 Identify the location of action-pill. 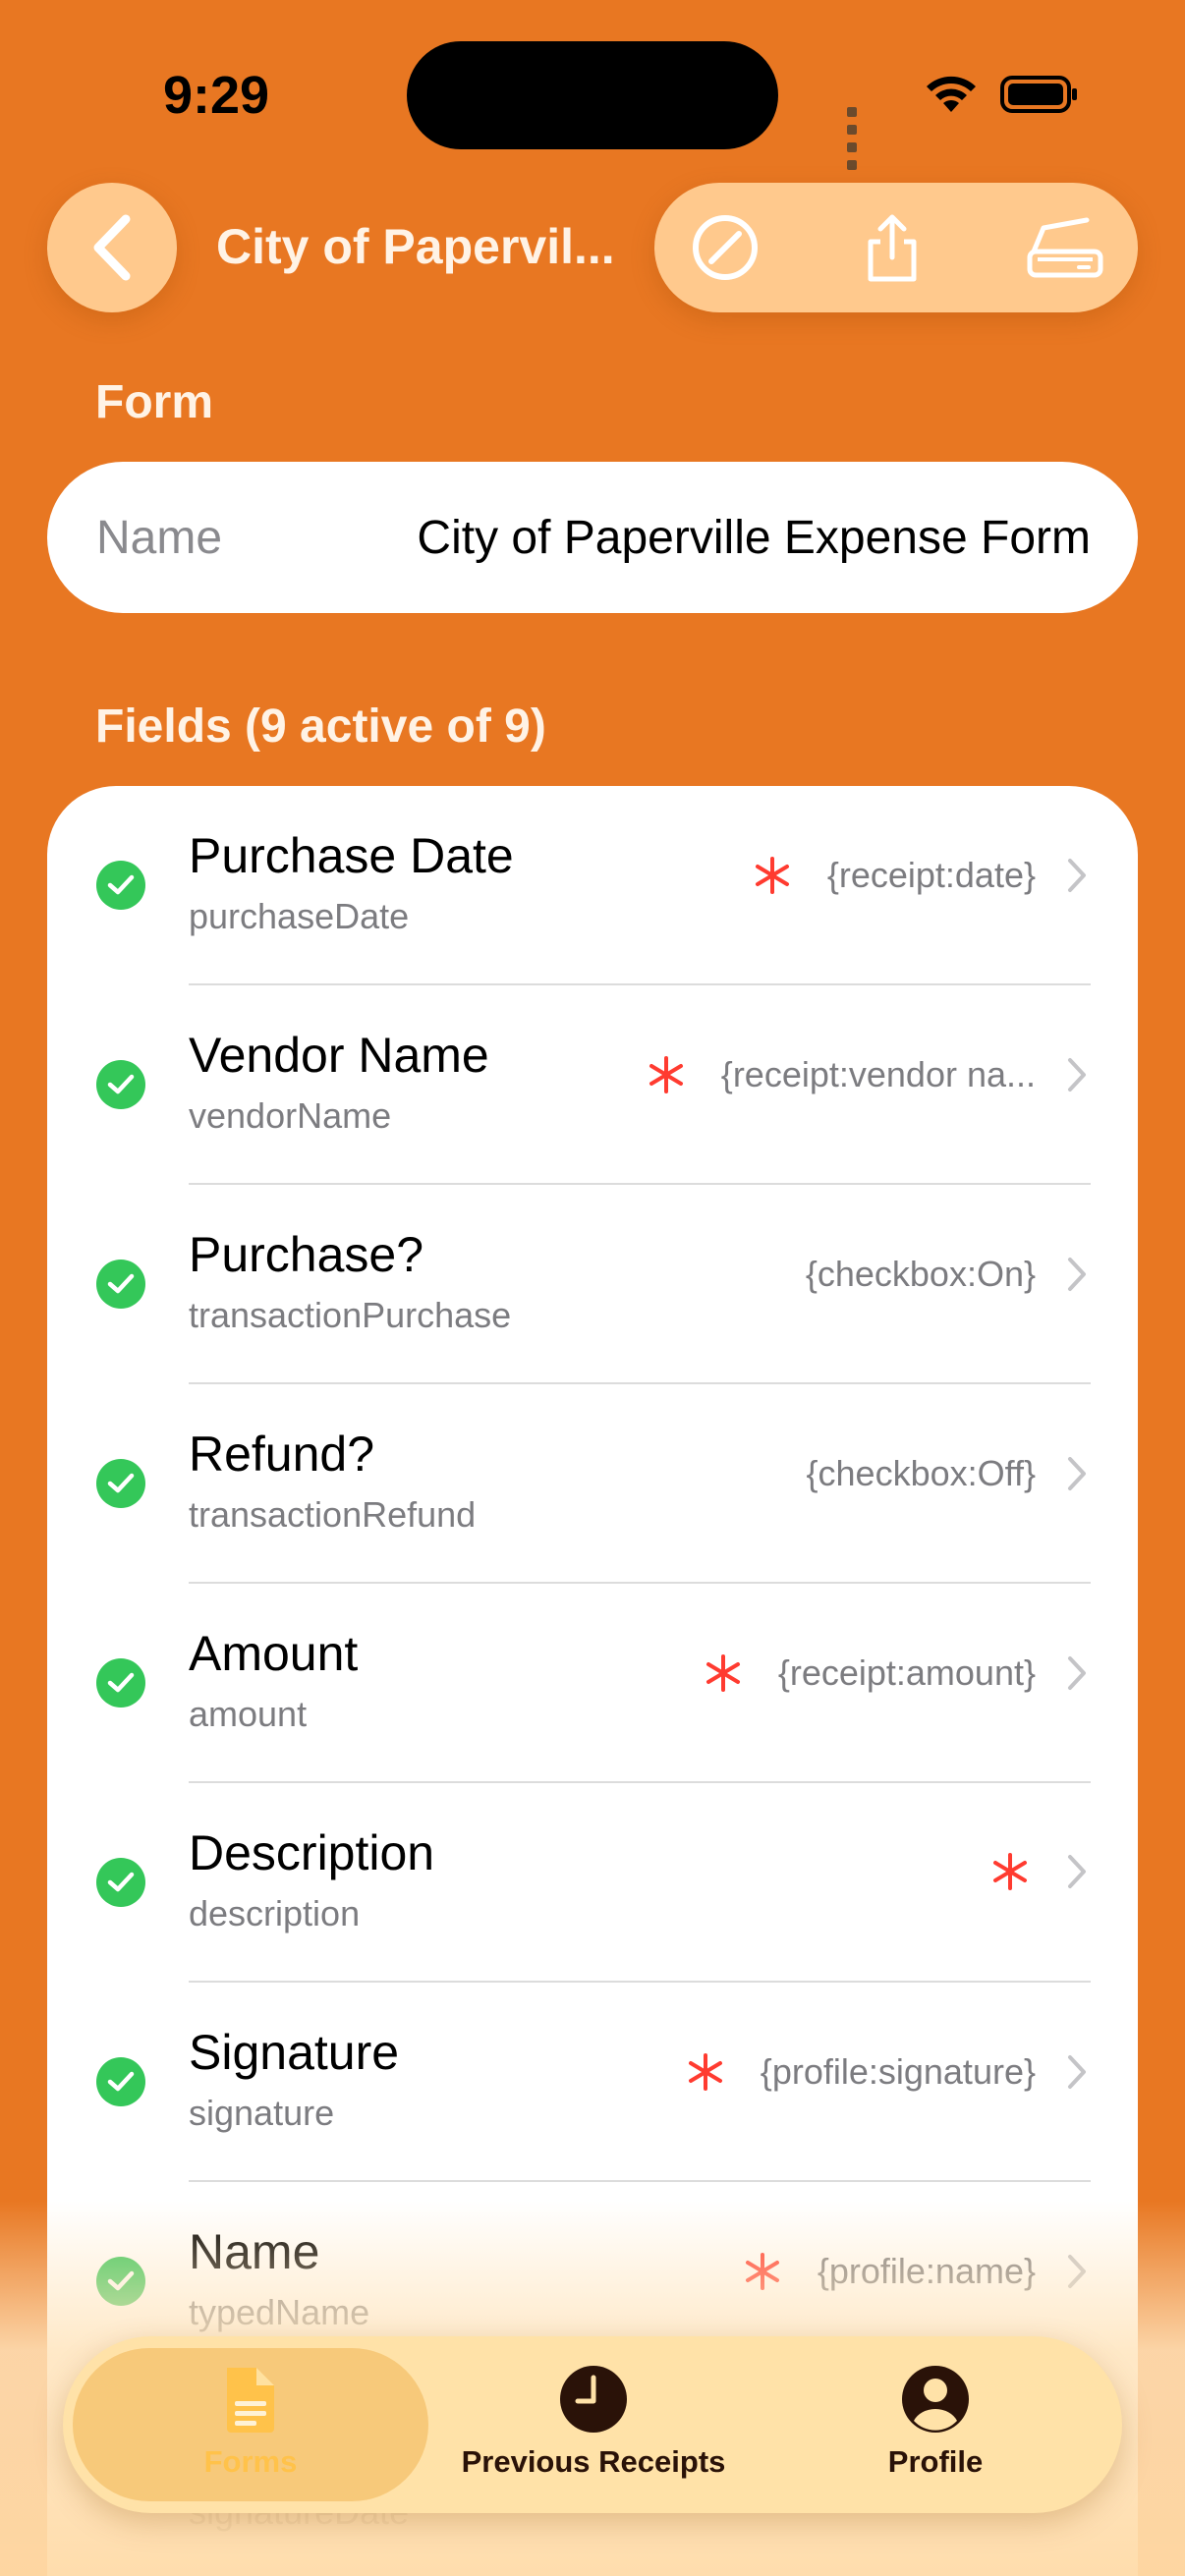
(896, 247).